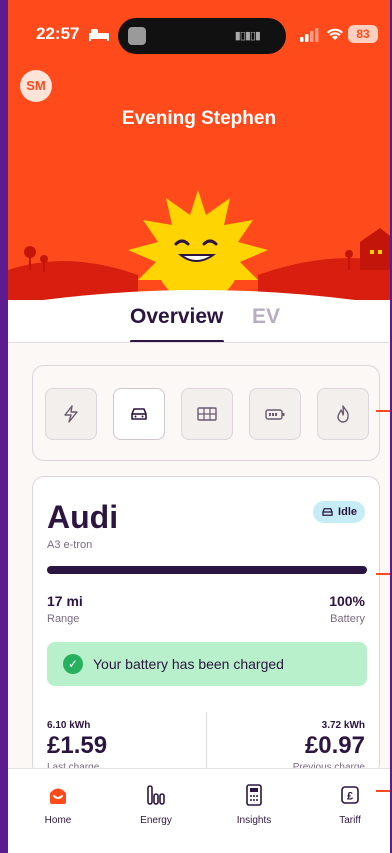  I want to click on solar-button, so click(207, 414).